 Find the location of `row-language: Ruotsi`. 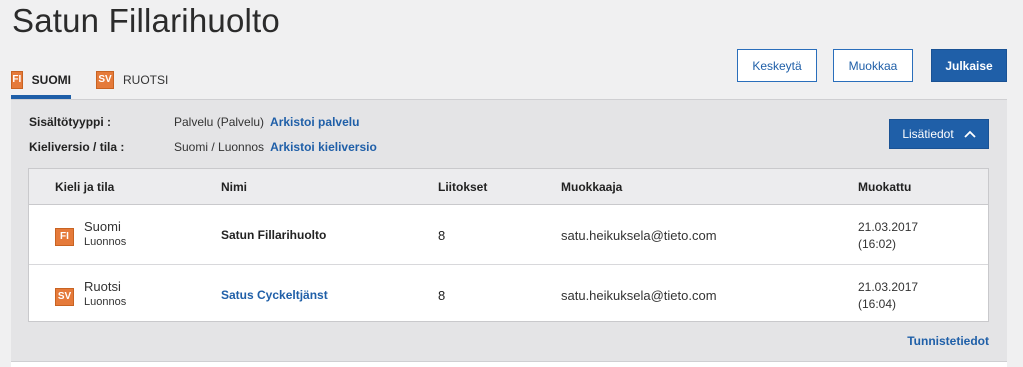

row-language: Ruotsi is located at coordinates (102, 286).